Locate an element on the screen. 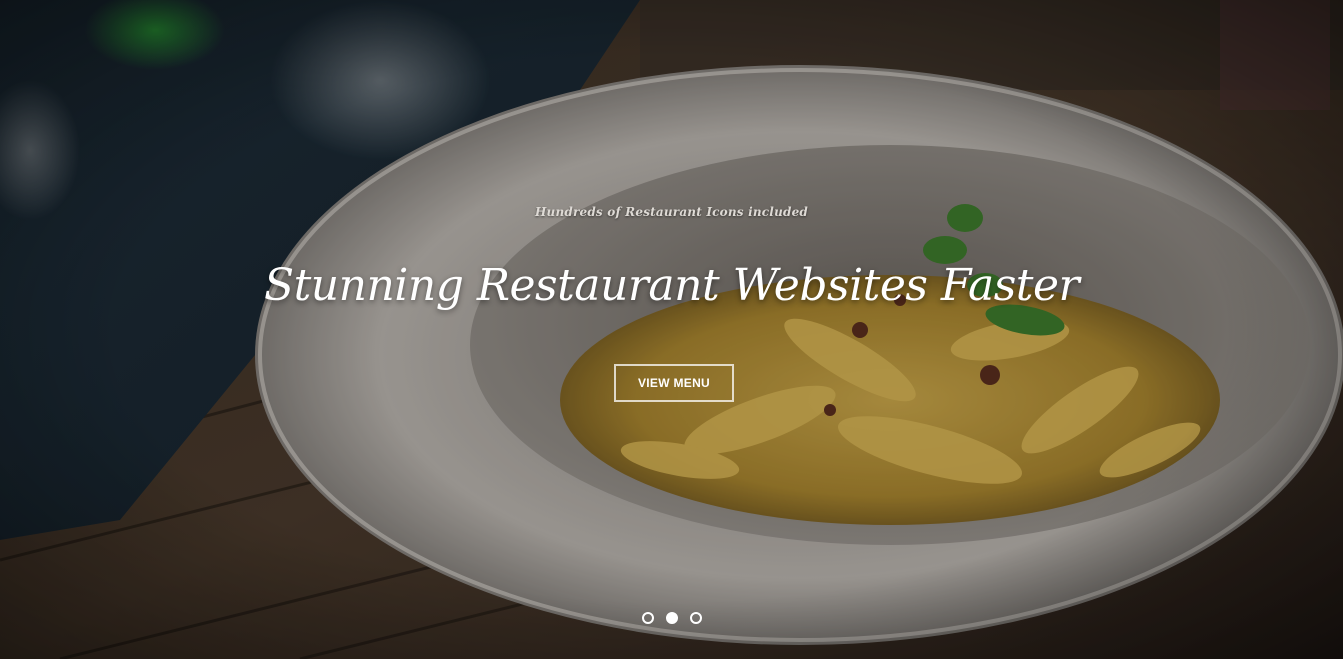  carousel-dots is located at coordinates (671, 618).